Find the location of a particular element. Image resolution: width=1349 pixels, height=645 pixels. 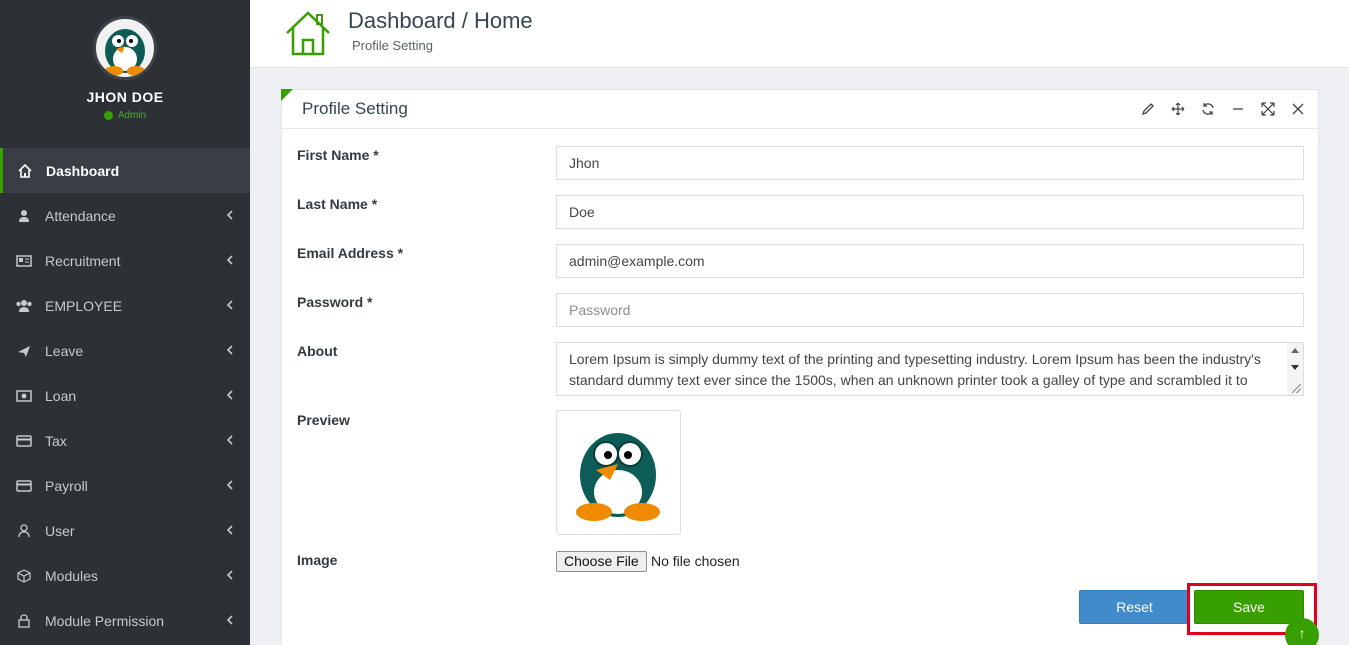

sidebar-item-label: Modules is located at coordinates (71, 575).